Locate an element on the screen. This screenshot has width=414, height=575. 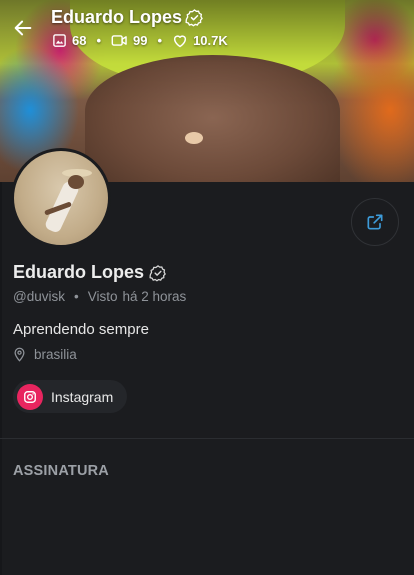
header-stats: 68 • 99 • 10.7K is located at coordinates (140, 40).